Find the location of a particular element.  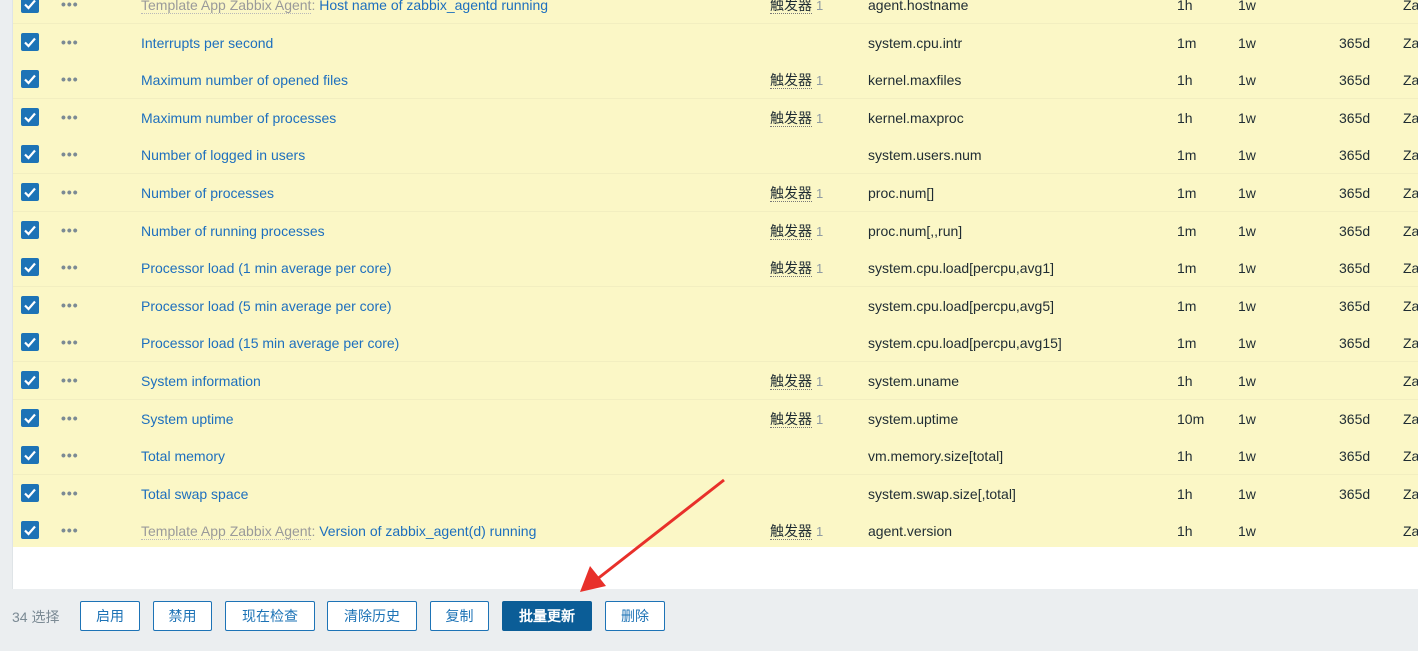

item-name-link: System information is located at coordinates (201, 381).